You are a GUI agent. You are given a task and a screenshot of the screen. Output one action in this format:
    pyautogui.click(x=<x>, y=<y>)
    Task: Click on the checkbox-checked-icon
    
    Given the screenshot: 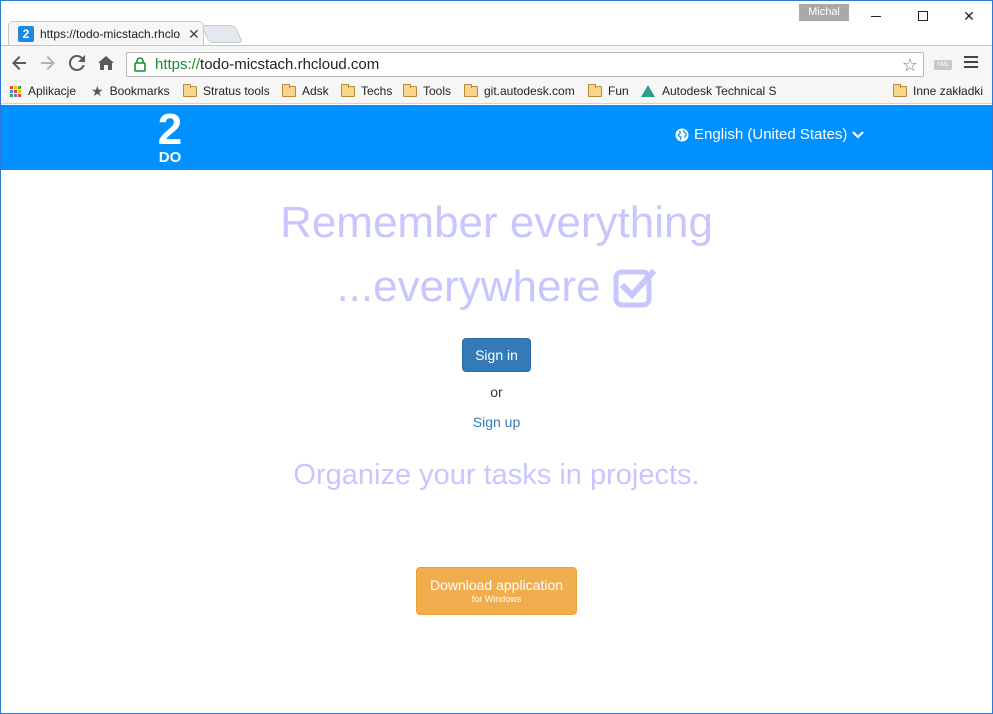 What is the action you would take?
    pyautogui.click(x=634, y=288)
    